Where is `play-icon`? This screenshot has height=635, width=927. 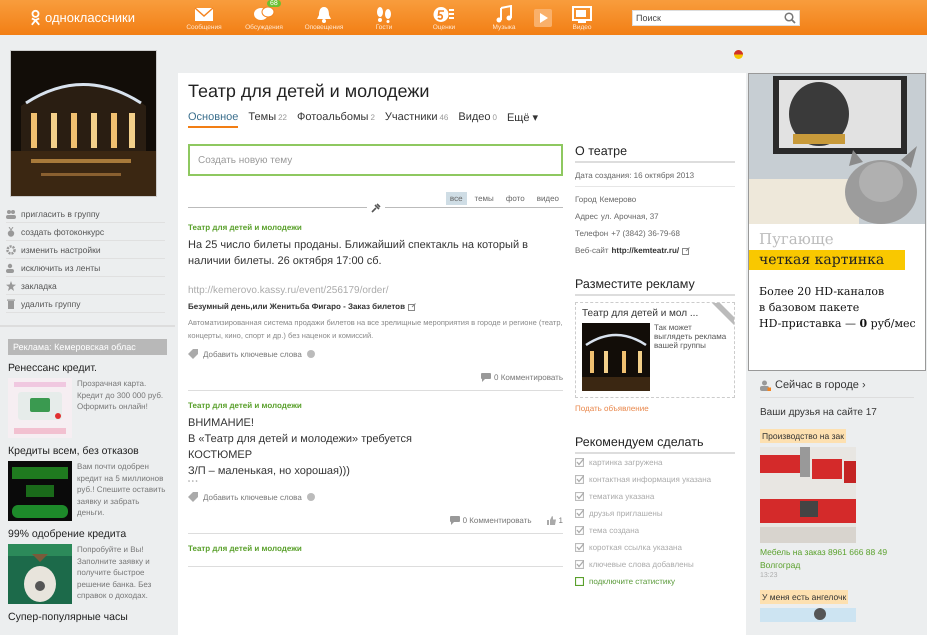
play-icon is located at coordinates (543, 18).